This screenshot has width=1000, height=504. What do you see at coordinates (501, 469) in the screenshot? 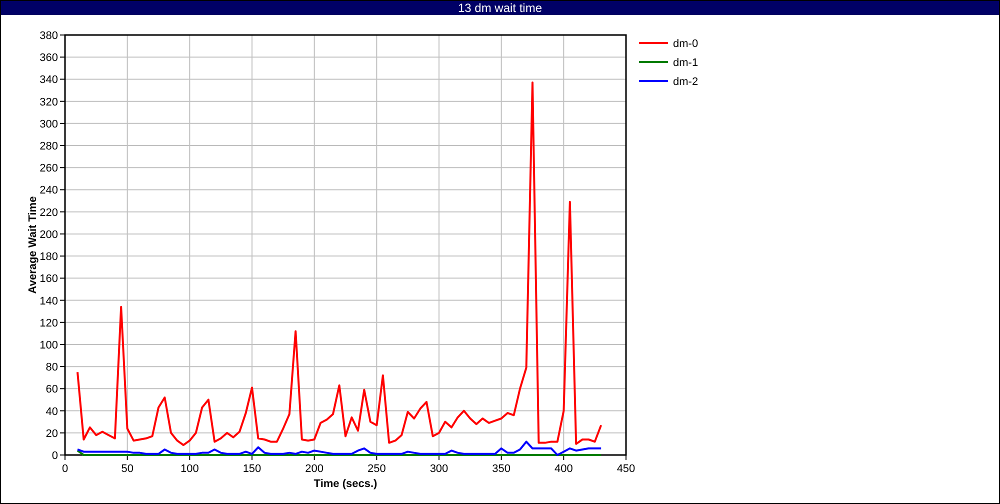
I see `x-tick-label: 350` at bounding box center [501, 469].